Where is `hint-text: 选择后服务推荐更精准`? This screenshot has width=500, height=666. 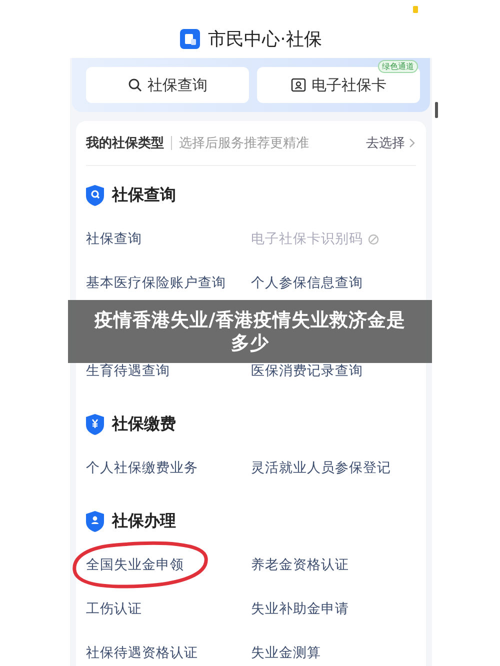 hint-text: 选择后服务推荐更精准 is located at coordinates (244, 143).